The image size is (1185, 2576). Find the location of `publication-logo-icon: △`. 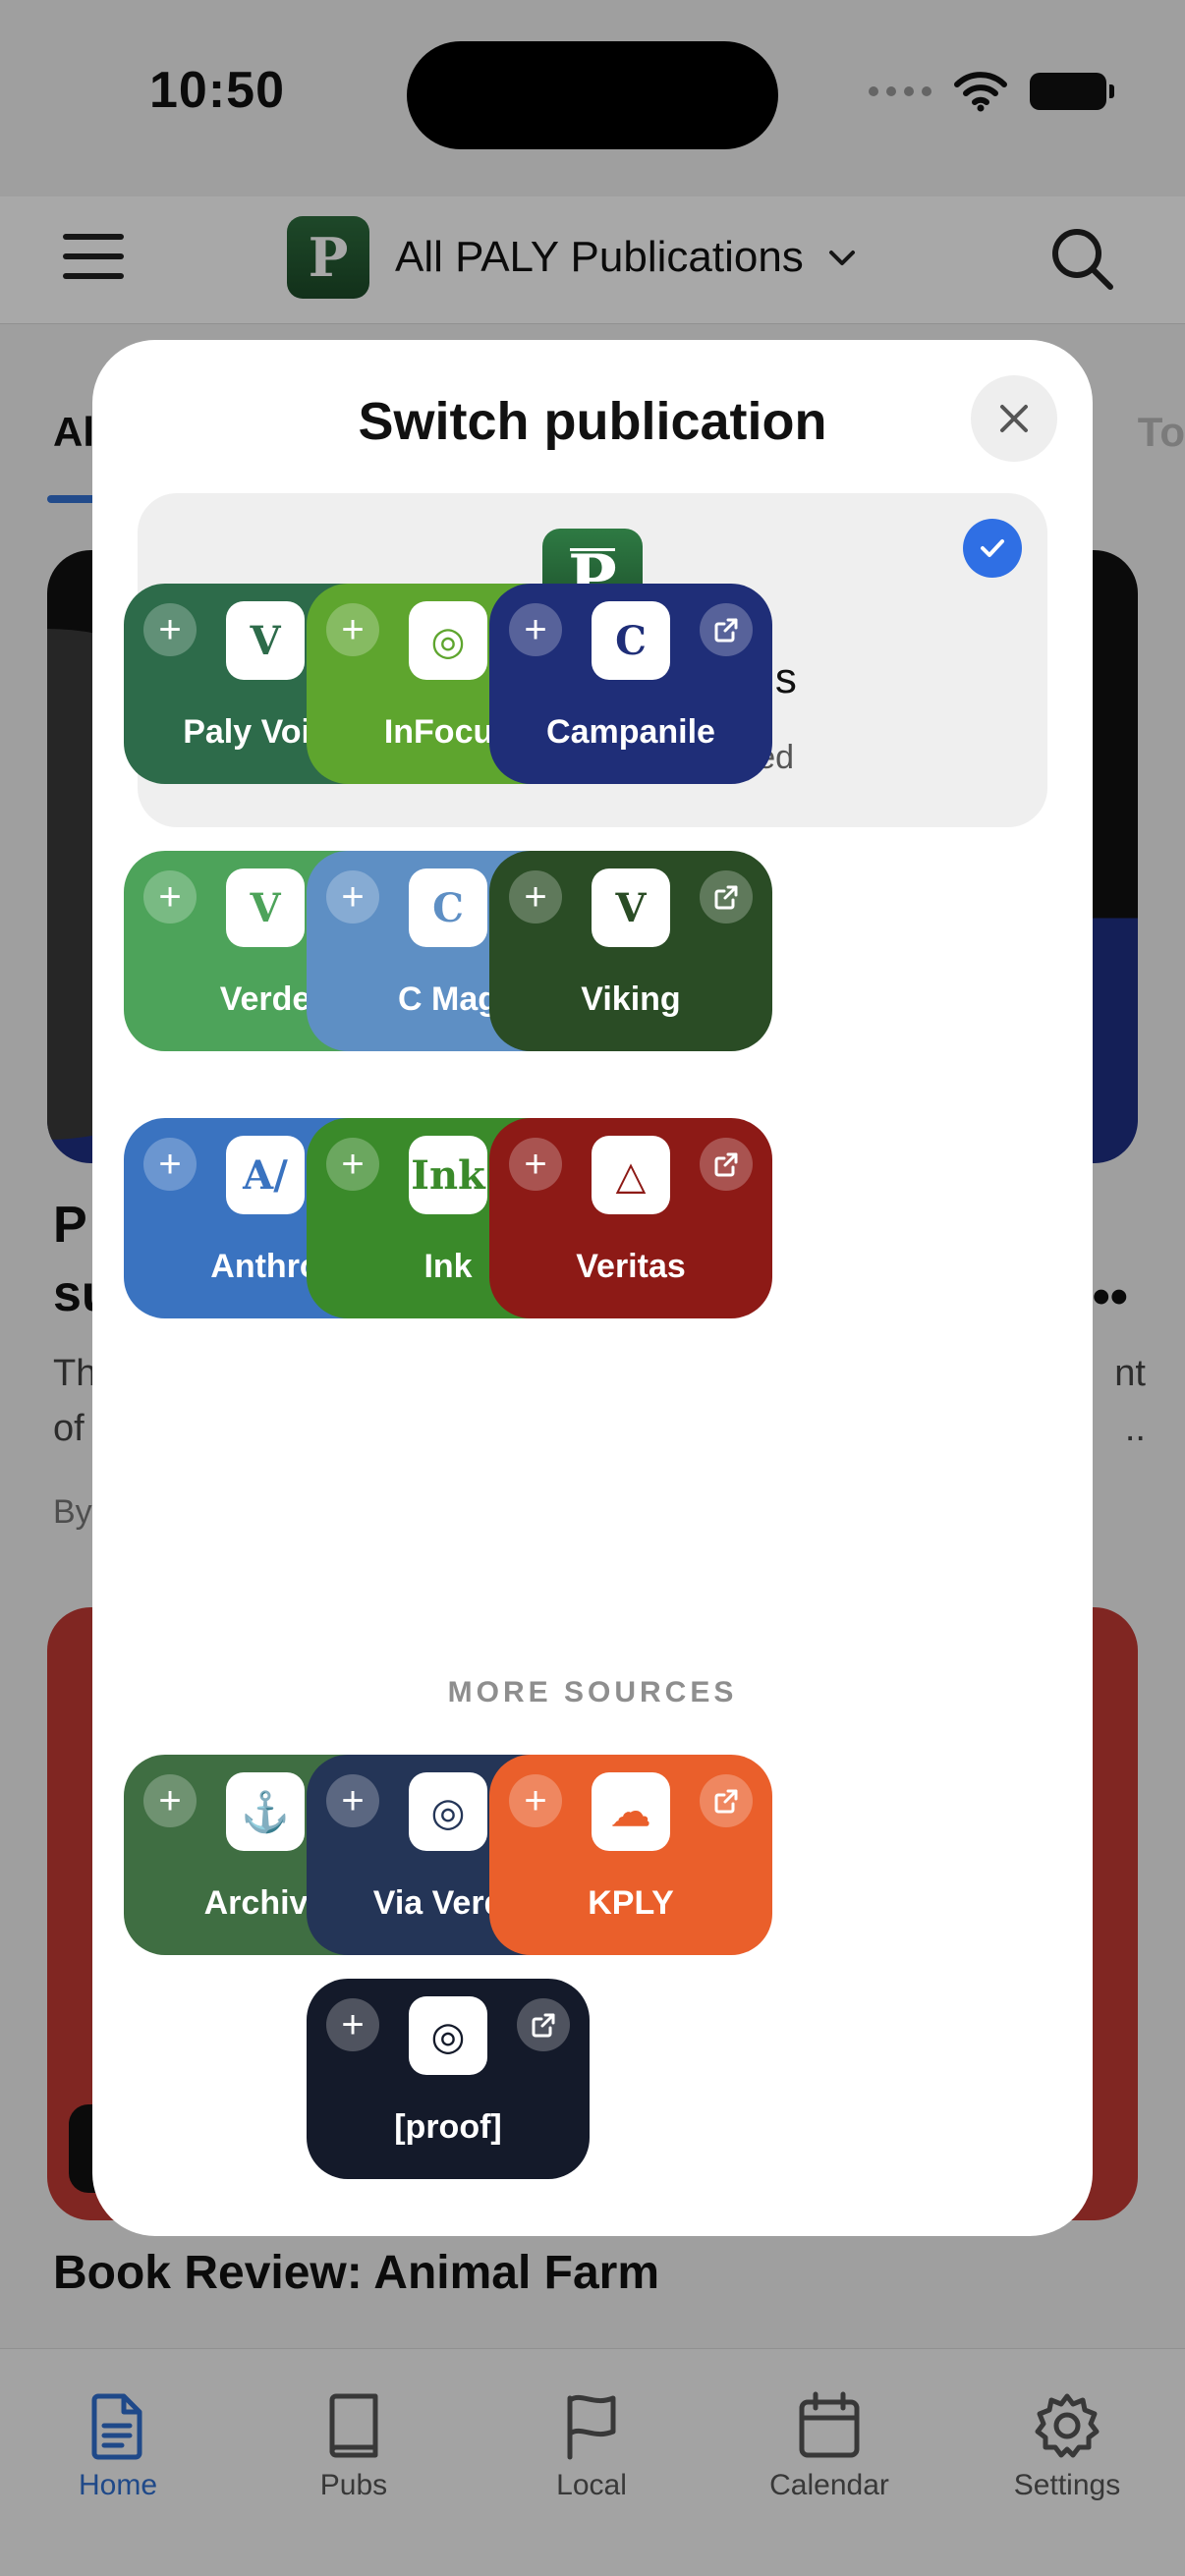

publication-logo-icon: △ is located at coordinates (631, 1175).